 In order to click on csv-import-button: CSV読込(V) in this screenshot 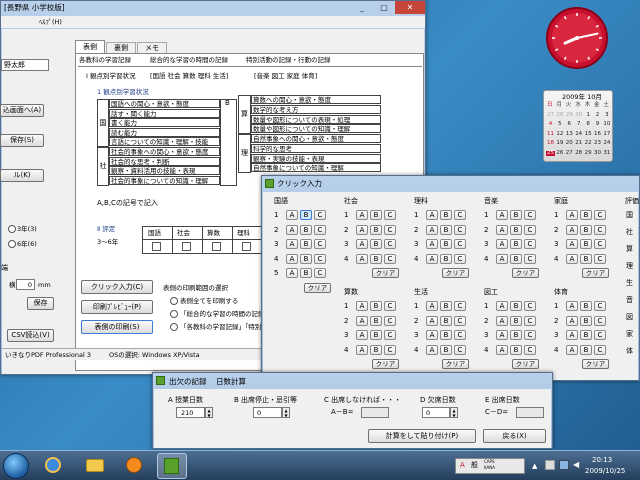, I will do `click(30, 335)`.